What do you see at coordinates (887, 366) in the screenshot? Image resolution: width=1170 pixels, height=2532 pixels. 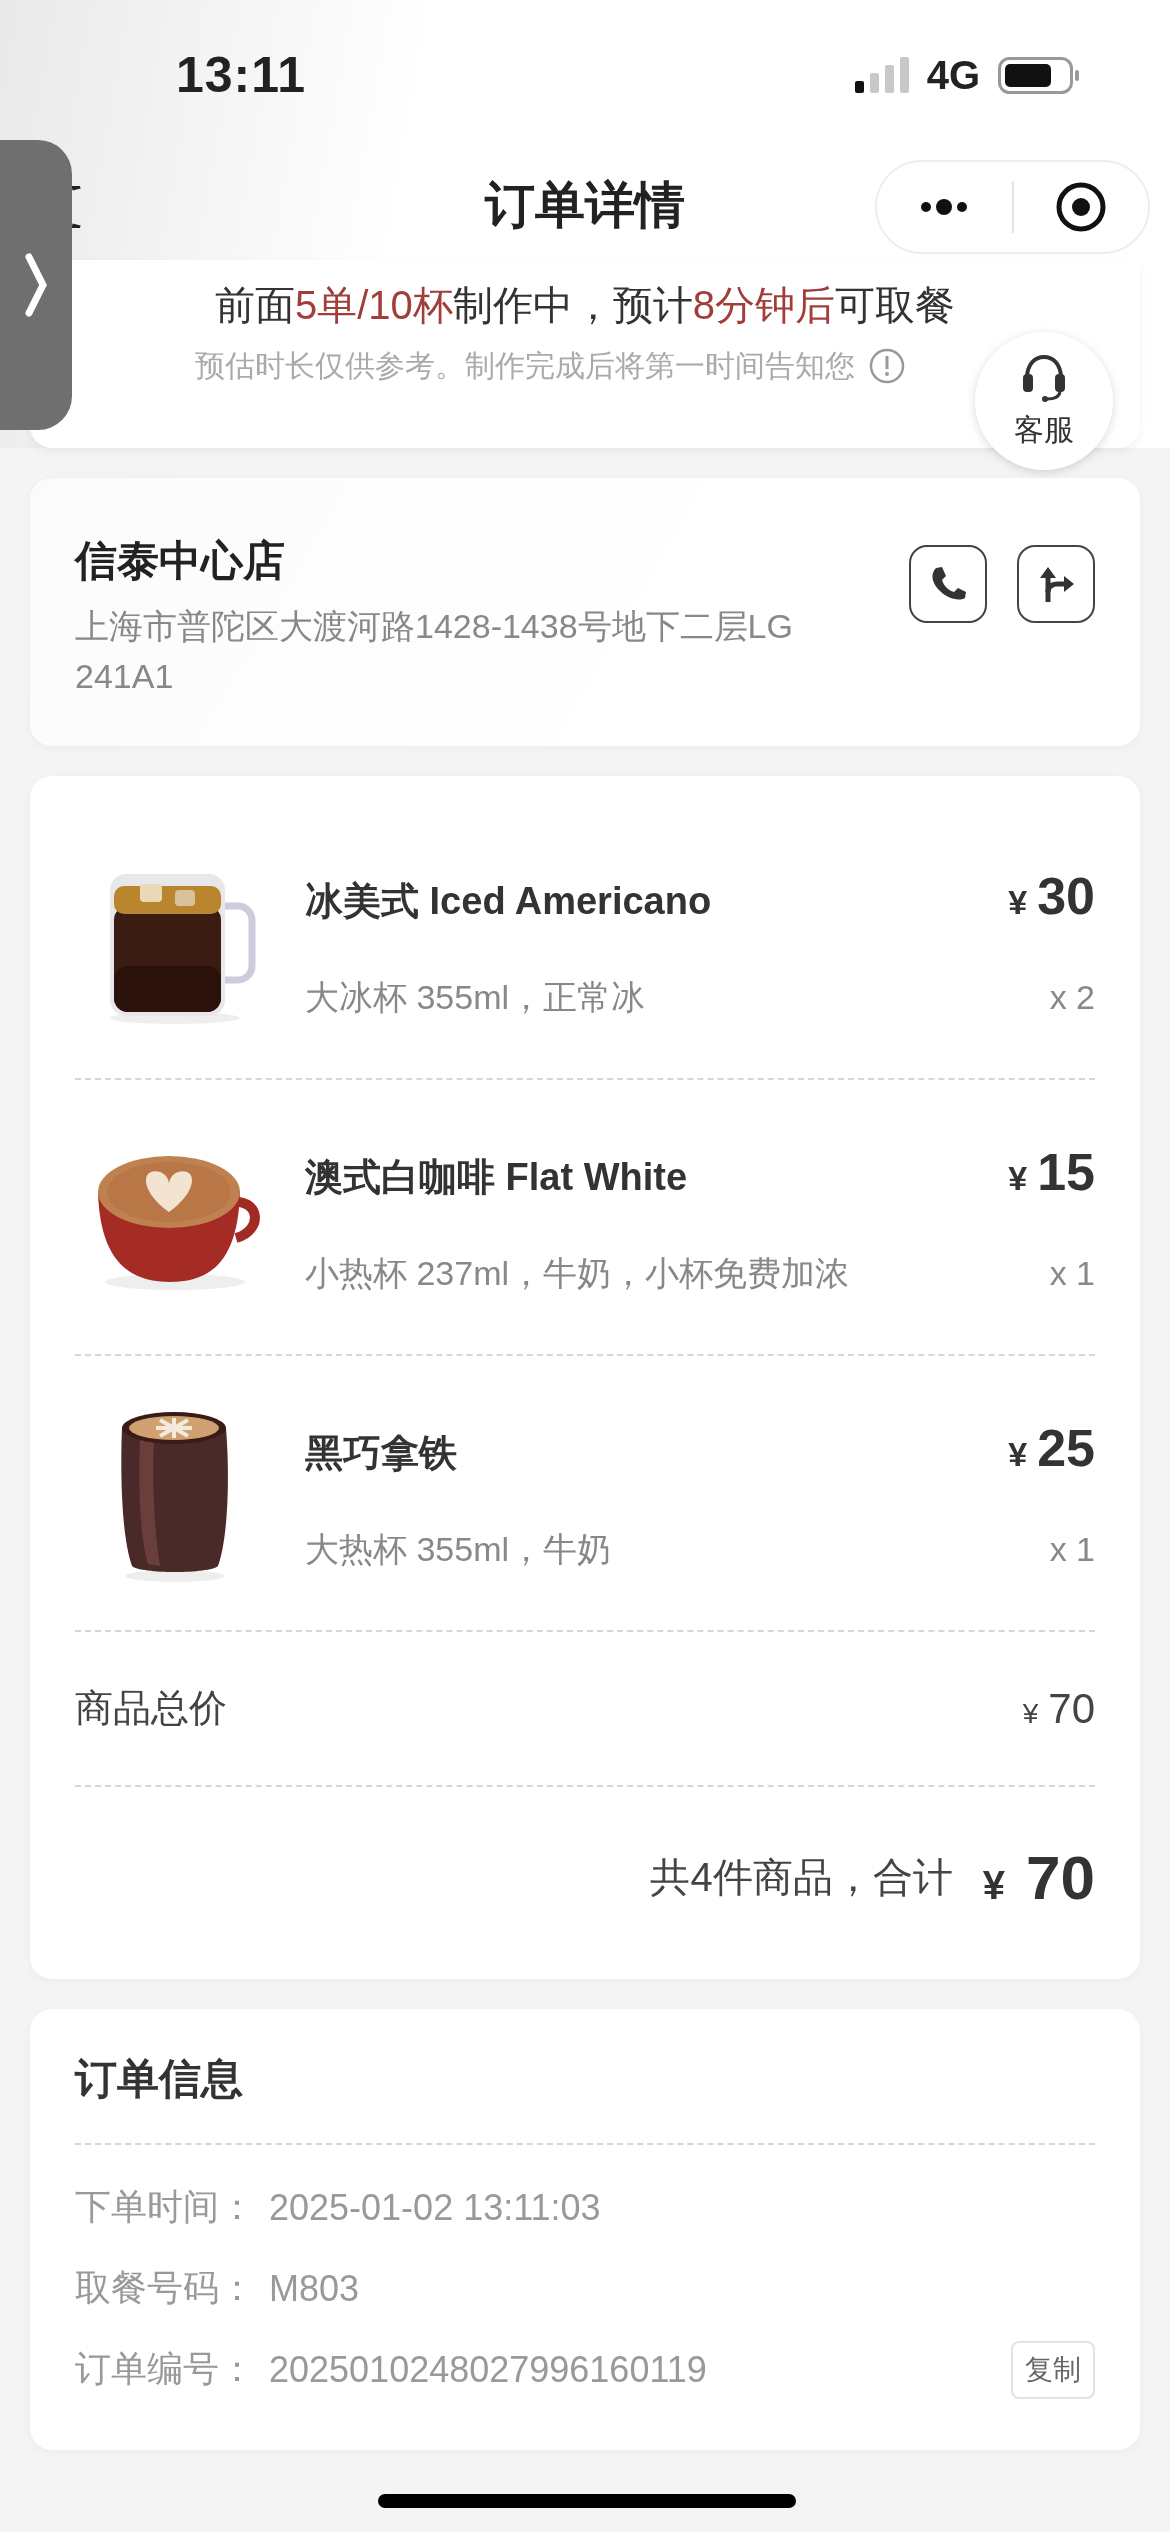 I see `info-icon` at bounding box center [887, 366].